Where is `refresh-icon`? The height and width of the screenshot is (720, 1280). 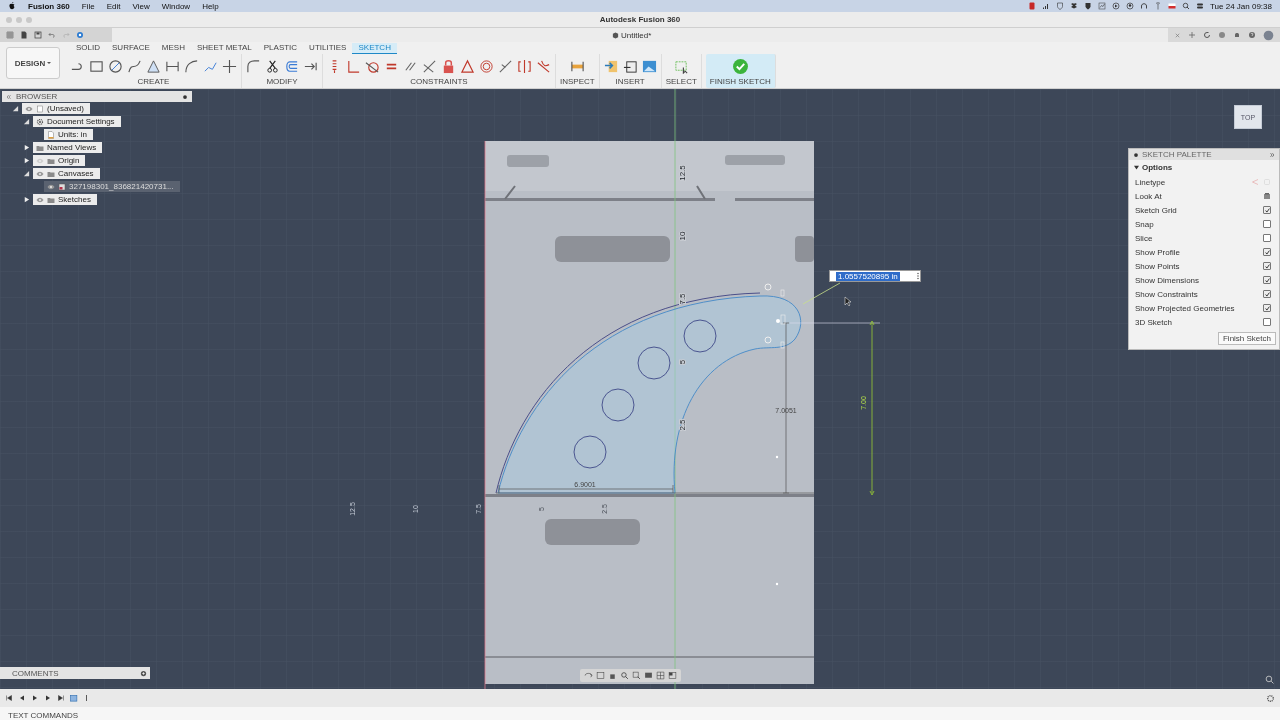
refresh-icon is located at coordinates (1207, 35).